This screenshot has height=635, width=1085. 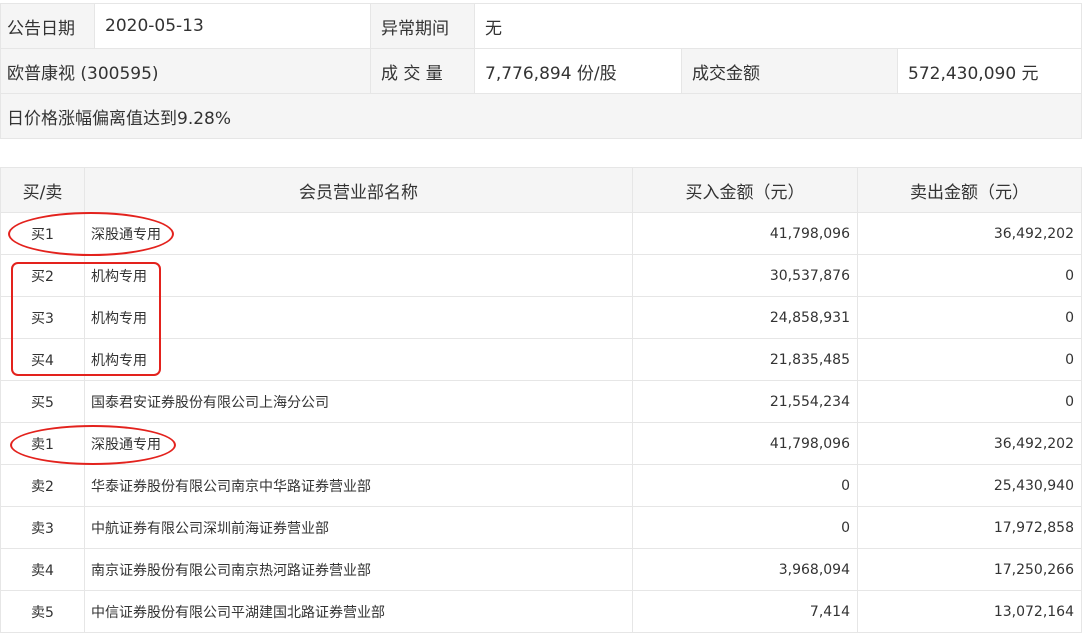 I want to click on row-buy-amount: 30,537,876, so click(x=745, y=275).